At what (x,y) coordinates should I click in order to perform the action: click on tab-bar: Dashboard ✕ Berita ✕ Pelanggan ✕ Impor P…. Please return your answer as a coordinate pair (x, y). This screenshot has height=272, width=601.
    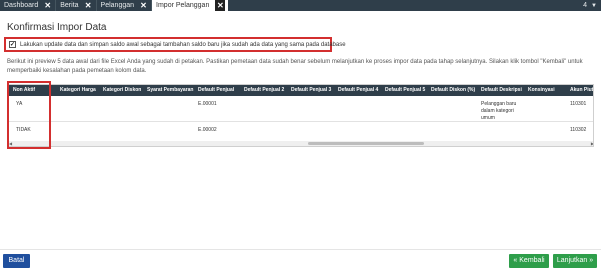
    Looking at the image, I should click on (300, 5).